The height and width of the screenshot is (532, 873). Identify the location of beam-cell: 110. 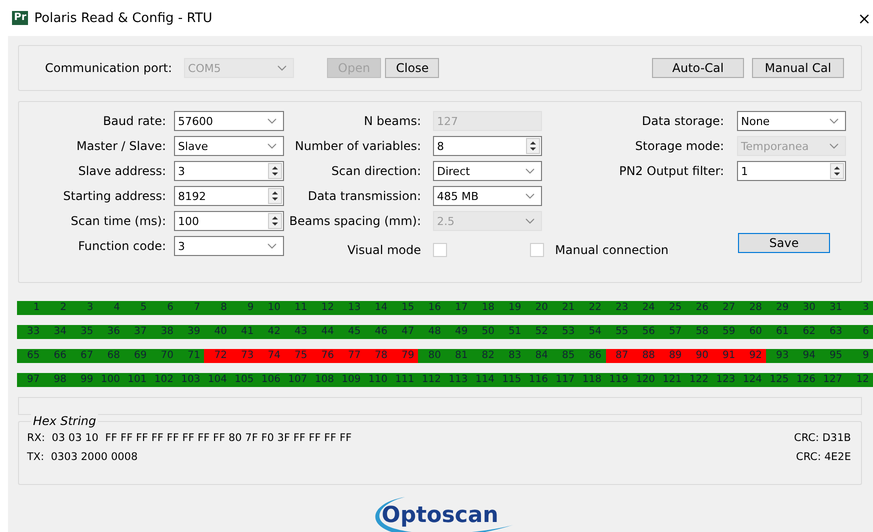
(378, 380).